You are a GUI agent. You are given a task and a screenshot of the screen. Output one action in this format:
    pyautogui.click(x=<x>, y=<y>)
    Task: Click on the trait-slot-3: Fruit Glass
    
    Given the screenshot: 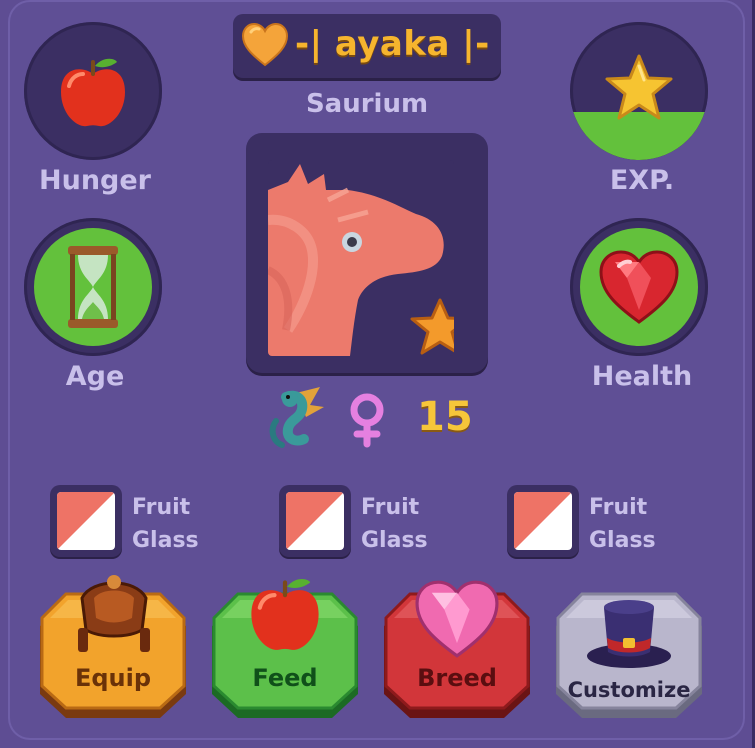 What is the action you would take?
    pyautogui.click(x=612, y=521)
    